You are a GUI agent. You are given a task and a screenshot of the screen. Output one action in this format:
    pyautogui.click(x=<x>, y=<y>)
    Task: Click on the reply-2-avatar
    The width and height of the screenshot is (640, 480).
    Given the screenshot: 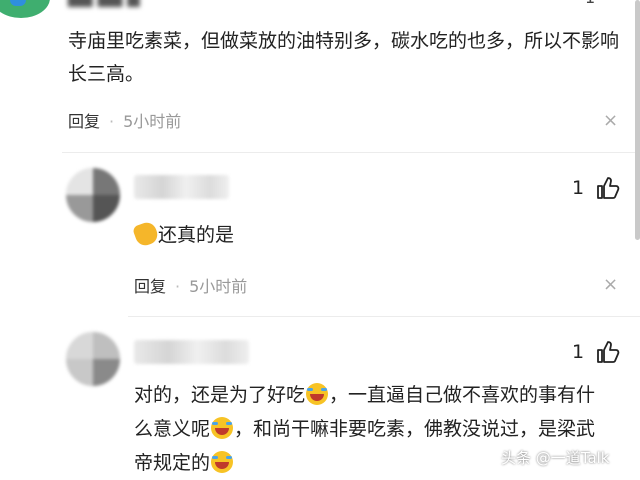 What is the action you would take?
    pyautogui.click(x=93, y=359)
    